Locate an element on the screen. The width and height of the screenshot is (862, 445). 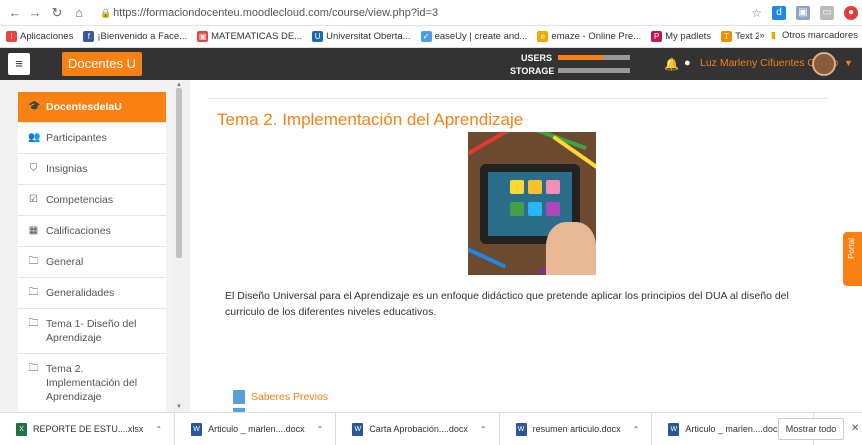
sidebar-item-label: Calificaciones is located at coordinates (78, 231).